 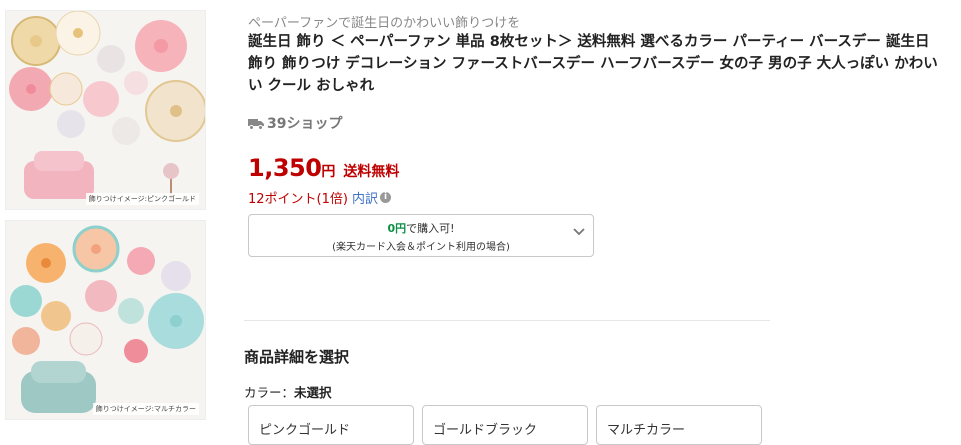 I want to click on info-icon: i, so click(x=385, y=197).